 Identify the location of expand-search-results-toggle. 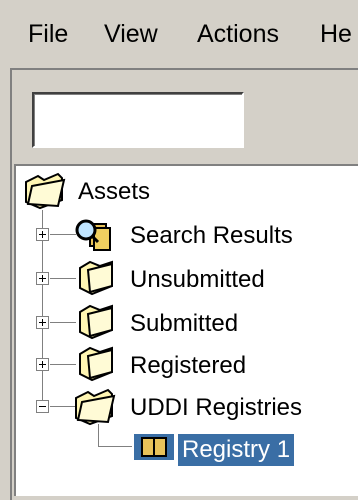
(42, 234).